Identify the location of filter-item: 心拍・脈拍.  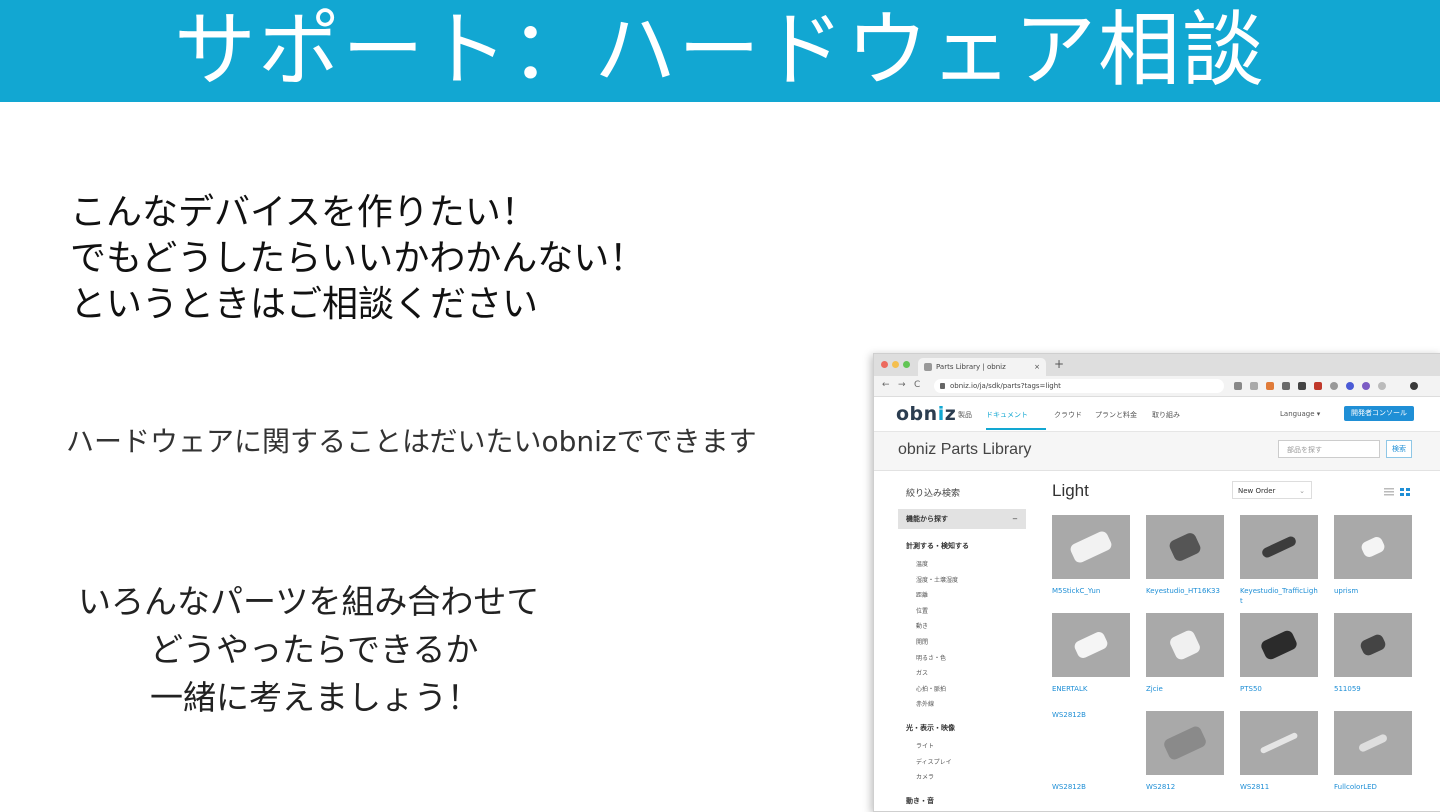
(931, 688).